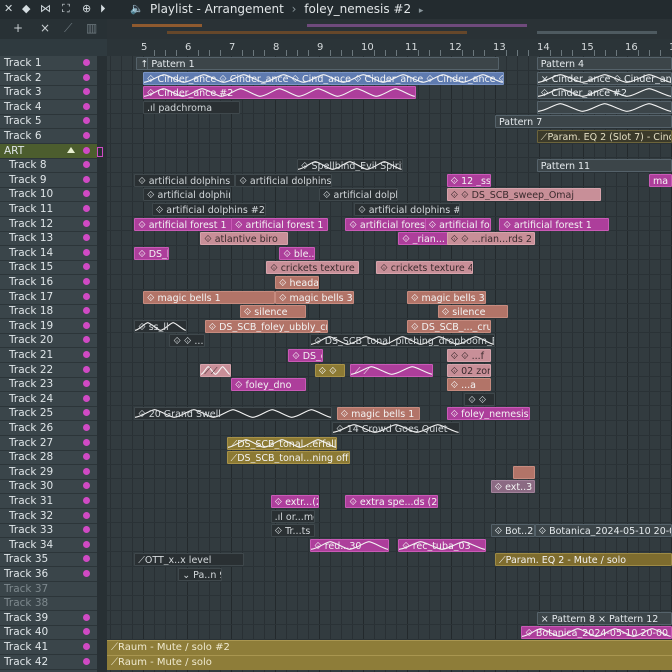 The width and height of the screenshot is (672, 672). Describe the element at coordinates (604, 166) in the screenshot. I see `clip: Pattern 11` at that location.